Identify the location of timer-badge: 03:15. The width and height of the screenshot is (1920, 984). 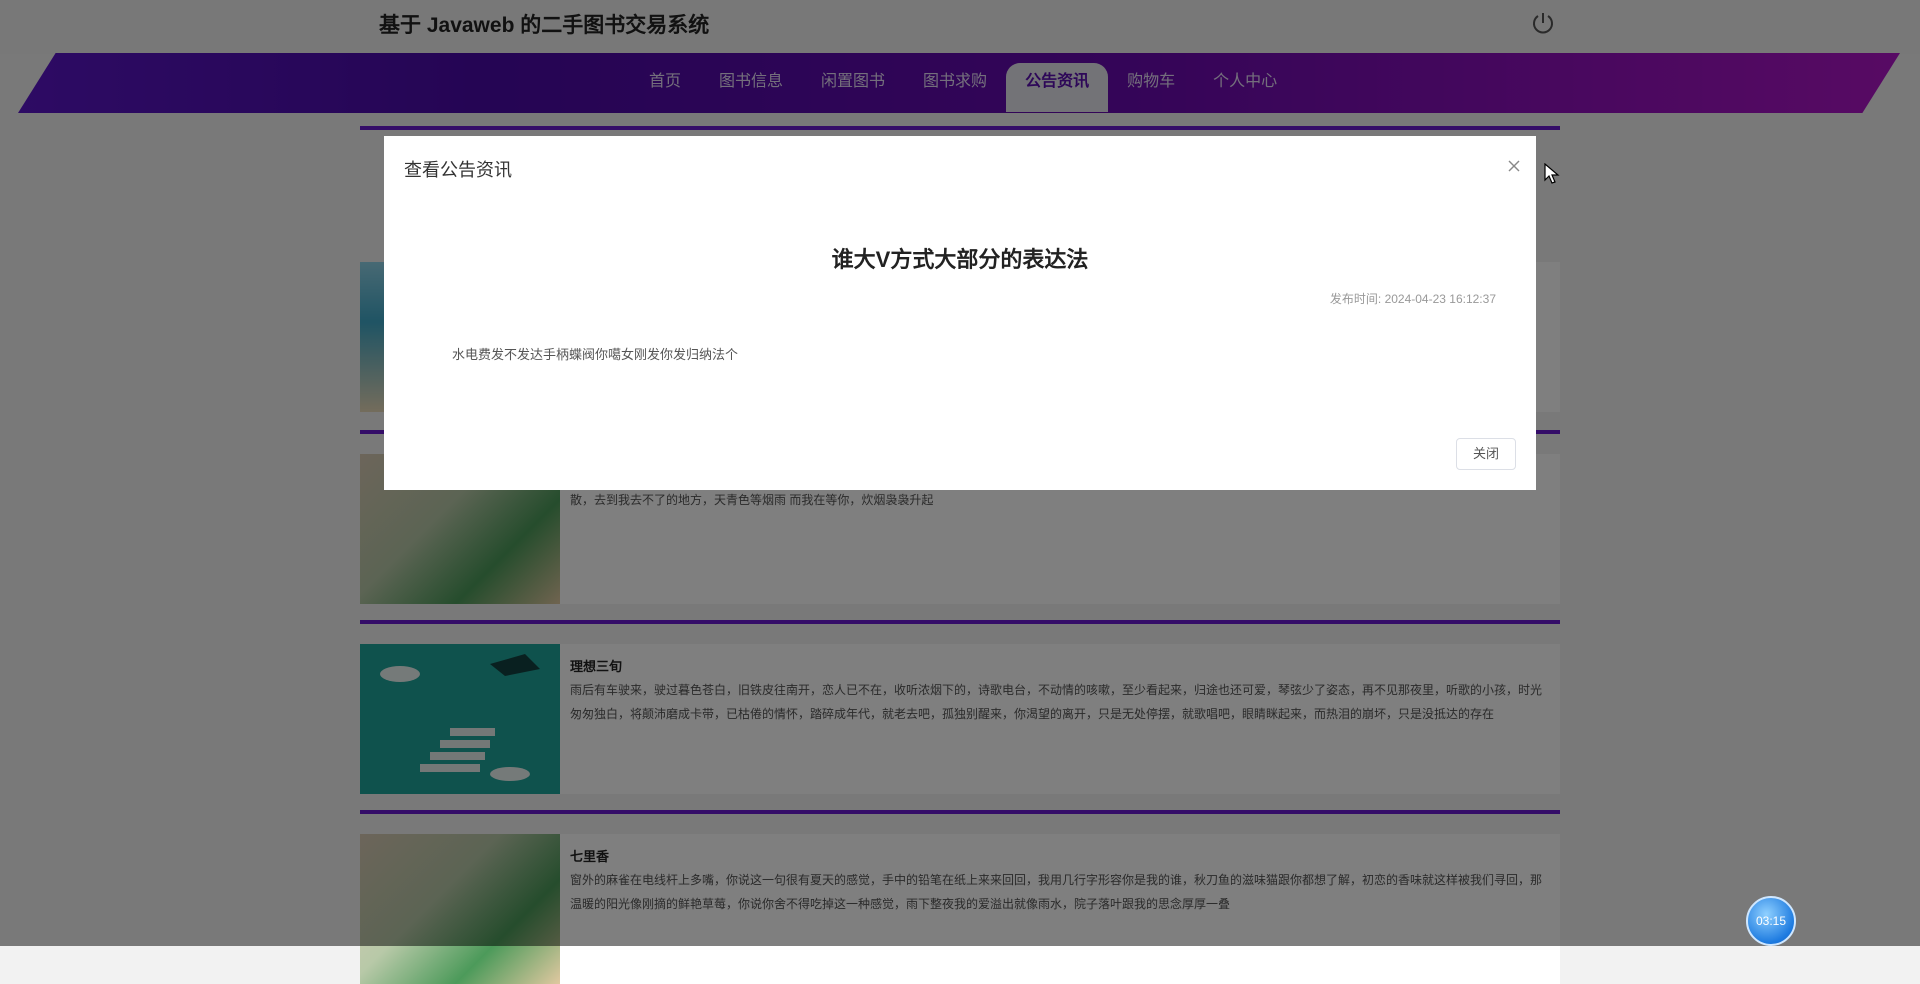
(1771, 921).